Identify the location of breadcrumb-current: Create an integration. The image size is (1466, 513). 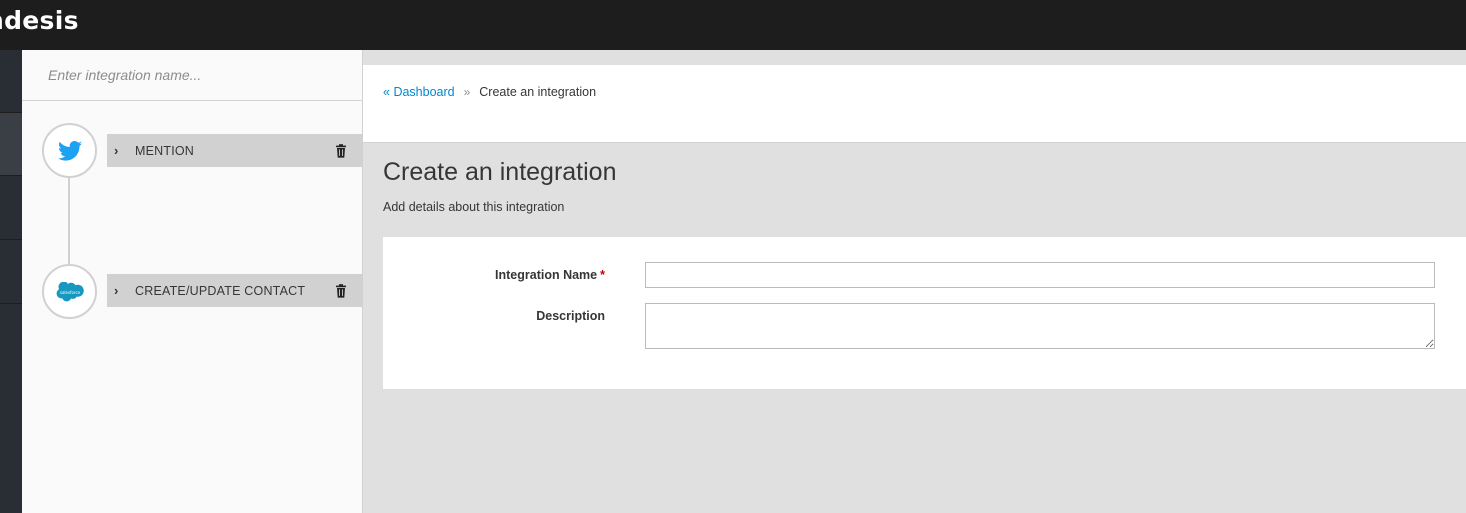
(538, 92).